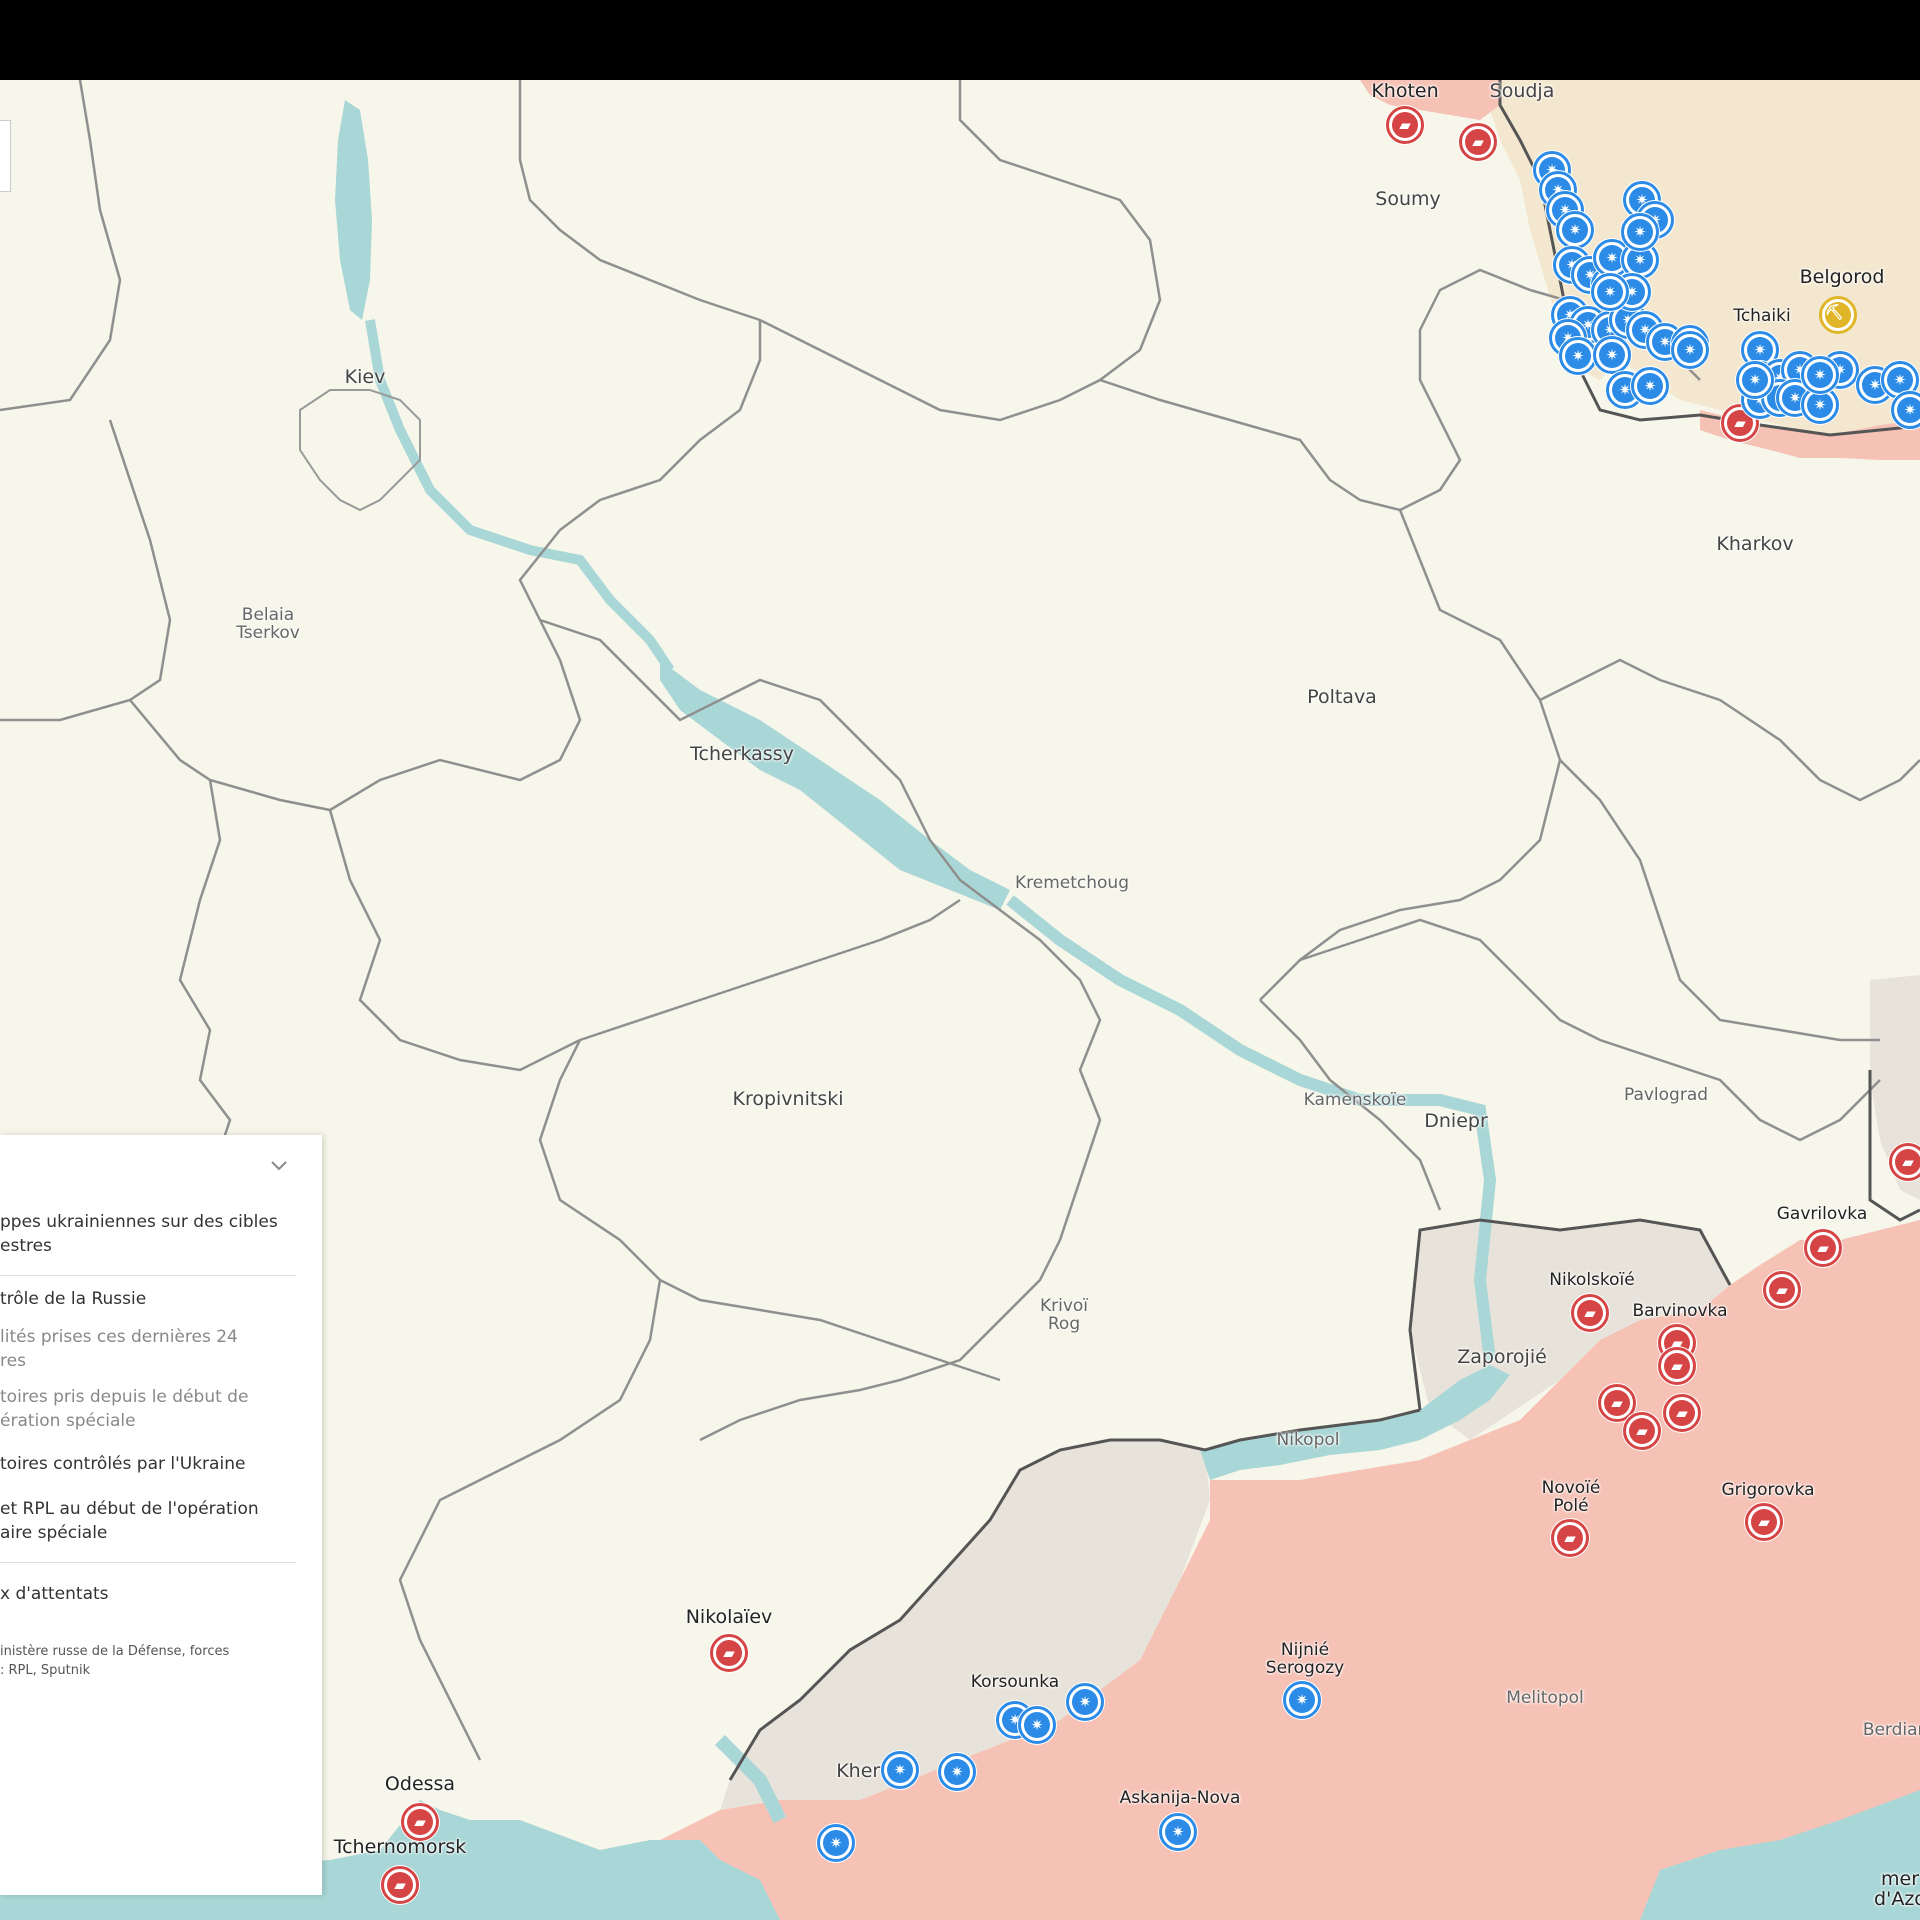  What do you see at coordinates (1768, 1490) in the screenshot?
I see `city-grigorovka: Grigorovka` at bounding box center [1768, 1490].